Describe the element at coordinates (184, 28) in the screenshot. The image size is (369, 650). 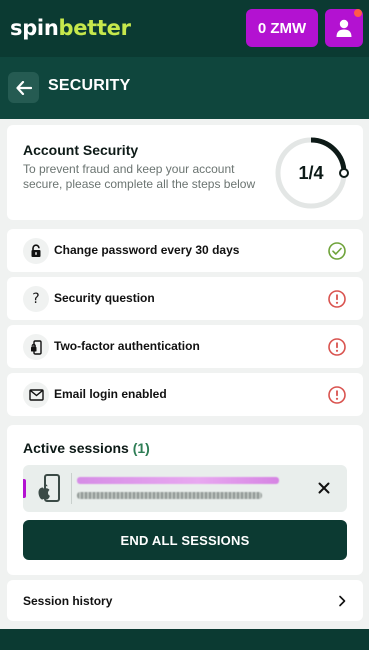
I see `top-bar: spinbetter 0 ZMW` at that location.